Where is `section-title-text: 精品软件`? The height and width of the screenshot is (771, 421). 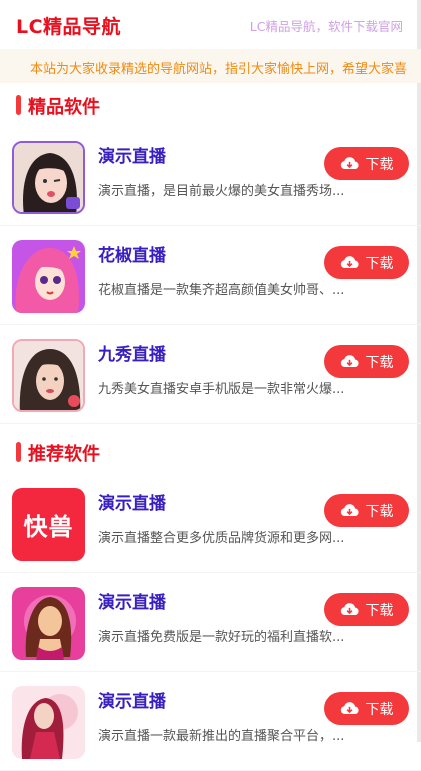
section-title-text: 精品软件 is located at coordinates (64, 107).